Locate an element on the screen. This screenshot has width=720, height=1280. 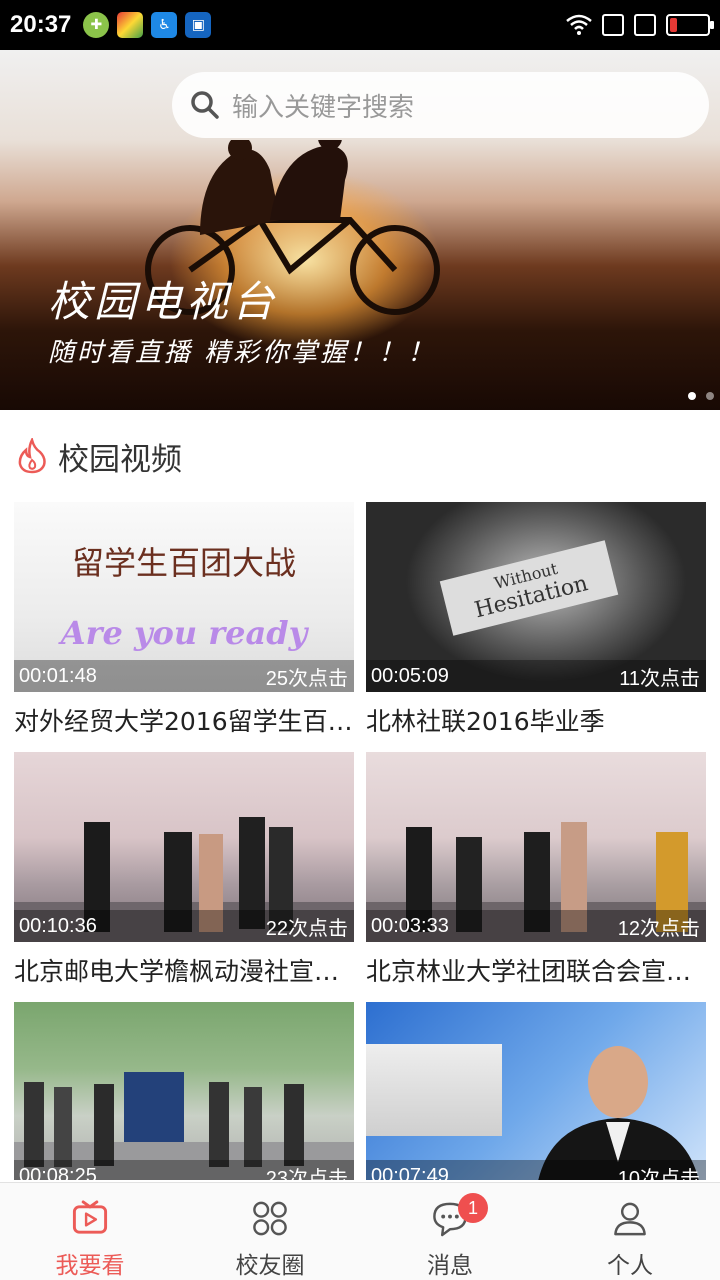
screenshot-icon: ▣ is located at coordinates (198, 25).